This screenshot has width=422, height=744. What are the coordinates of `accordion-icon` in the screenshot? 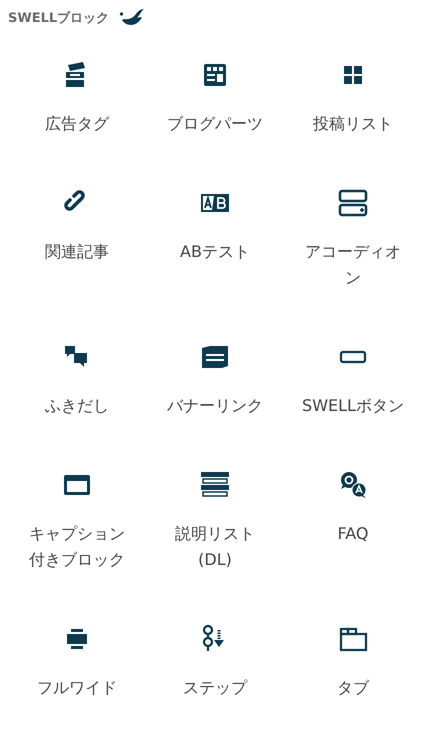 It's located at (353, 203).